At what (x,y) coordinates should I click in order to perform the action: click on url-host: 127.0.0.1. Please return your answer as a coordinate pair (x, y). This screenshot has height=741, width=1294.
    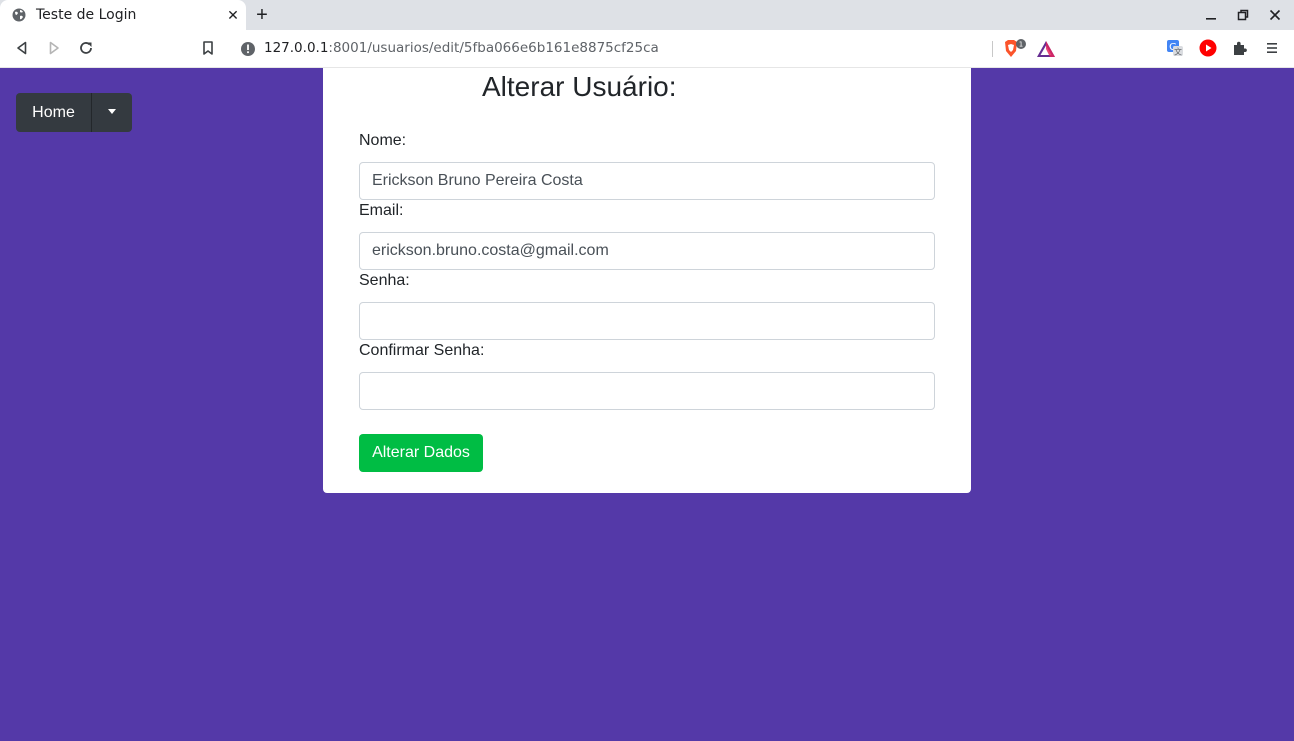
    Looking at the image, I should click on (296, 48).